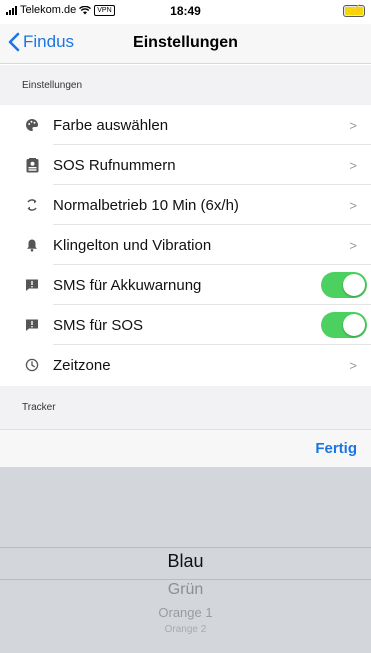 The width and height of the screenshot is (371, 653). I want to click on page-title: Einstellungen, so click(185, 42).